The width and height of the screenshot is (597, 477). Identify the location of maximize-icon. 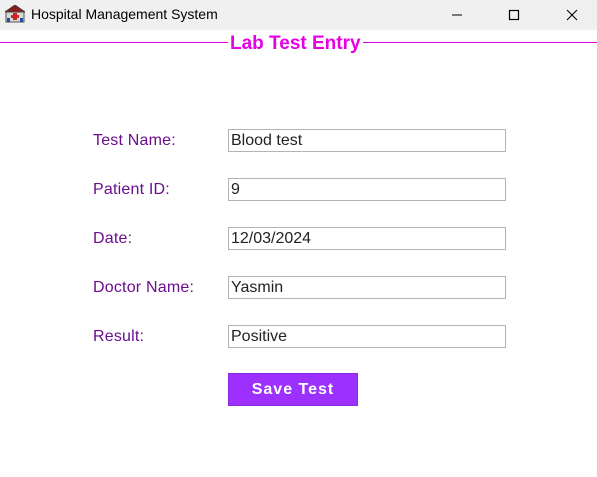
(514, 15).